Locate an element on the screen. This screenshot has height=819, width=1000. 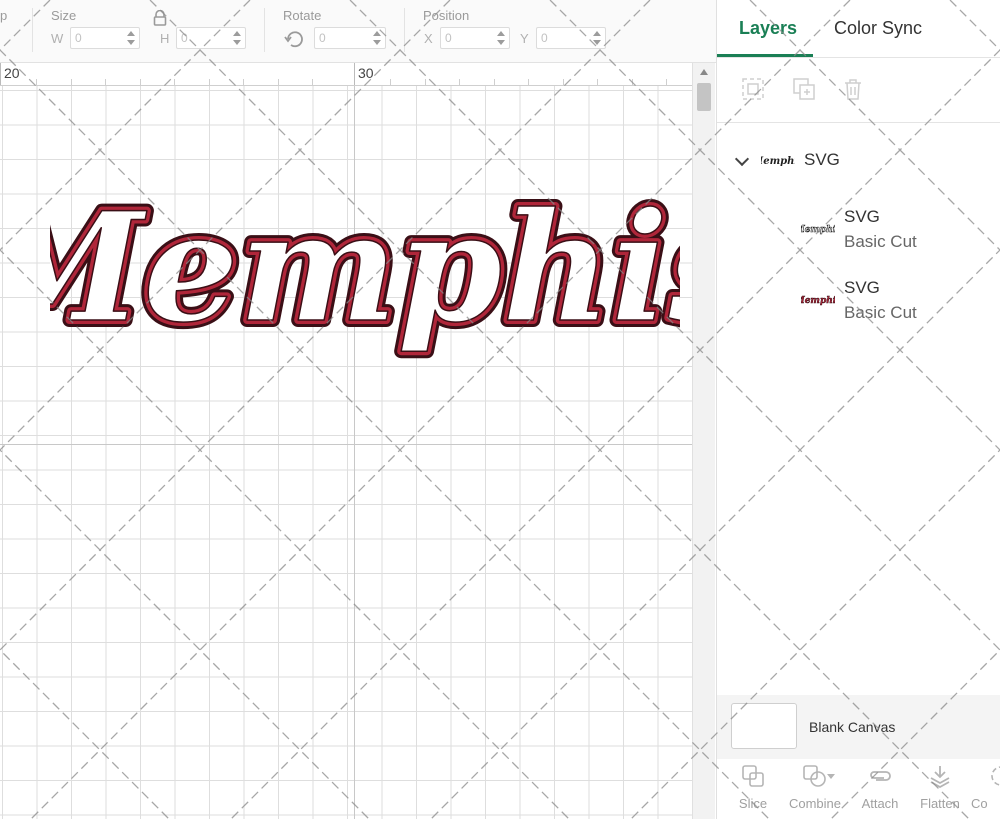
group-thumbnail: Memphis is located at coordinates (778, 161).